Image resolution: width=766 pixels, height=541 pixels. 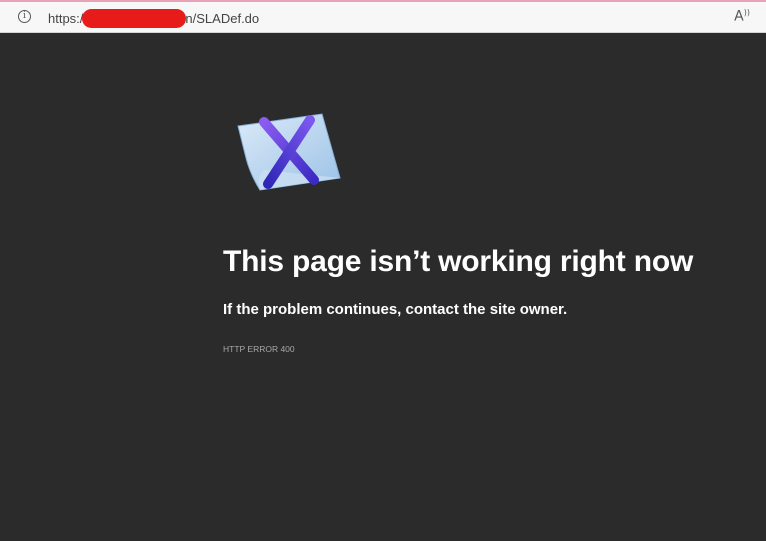 I want to click on error-code: HTTP ERROR 400, so click(x=259, y=349).